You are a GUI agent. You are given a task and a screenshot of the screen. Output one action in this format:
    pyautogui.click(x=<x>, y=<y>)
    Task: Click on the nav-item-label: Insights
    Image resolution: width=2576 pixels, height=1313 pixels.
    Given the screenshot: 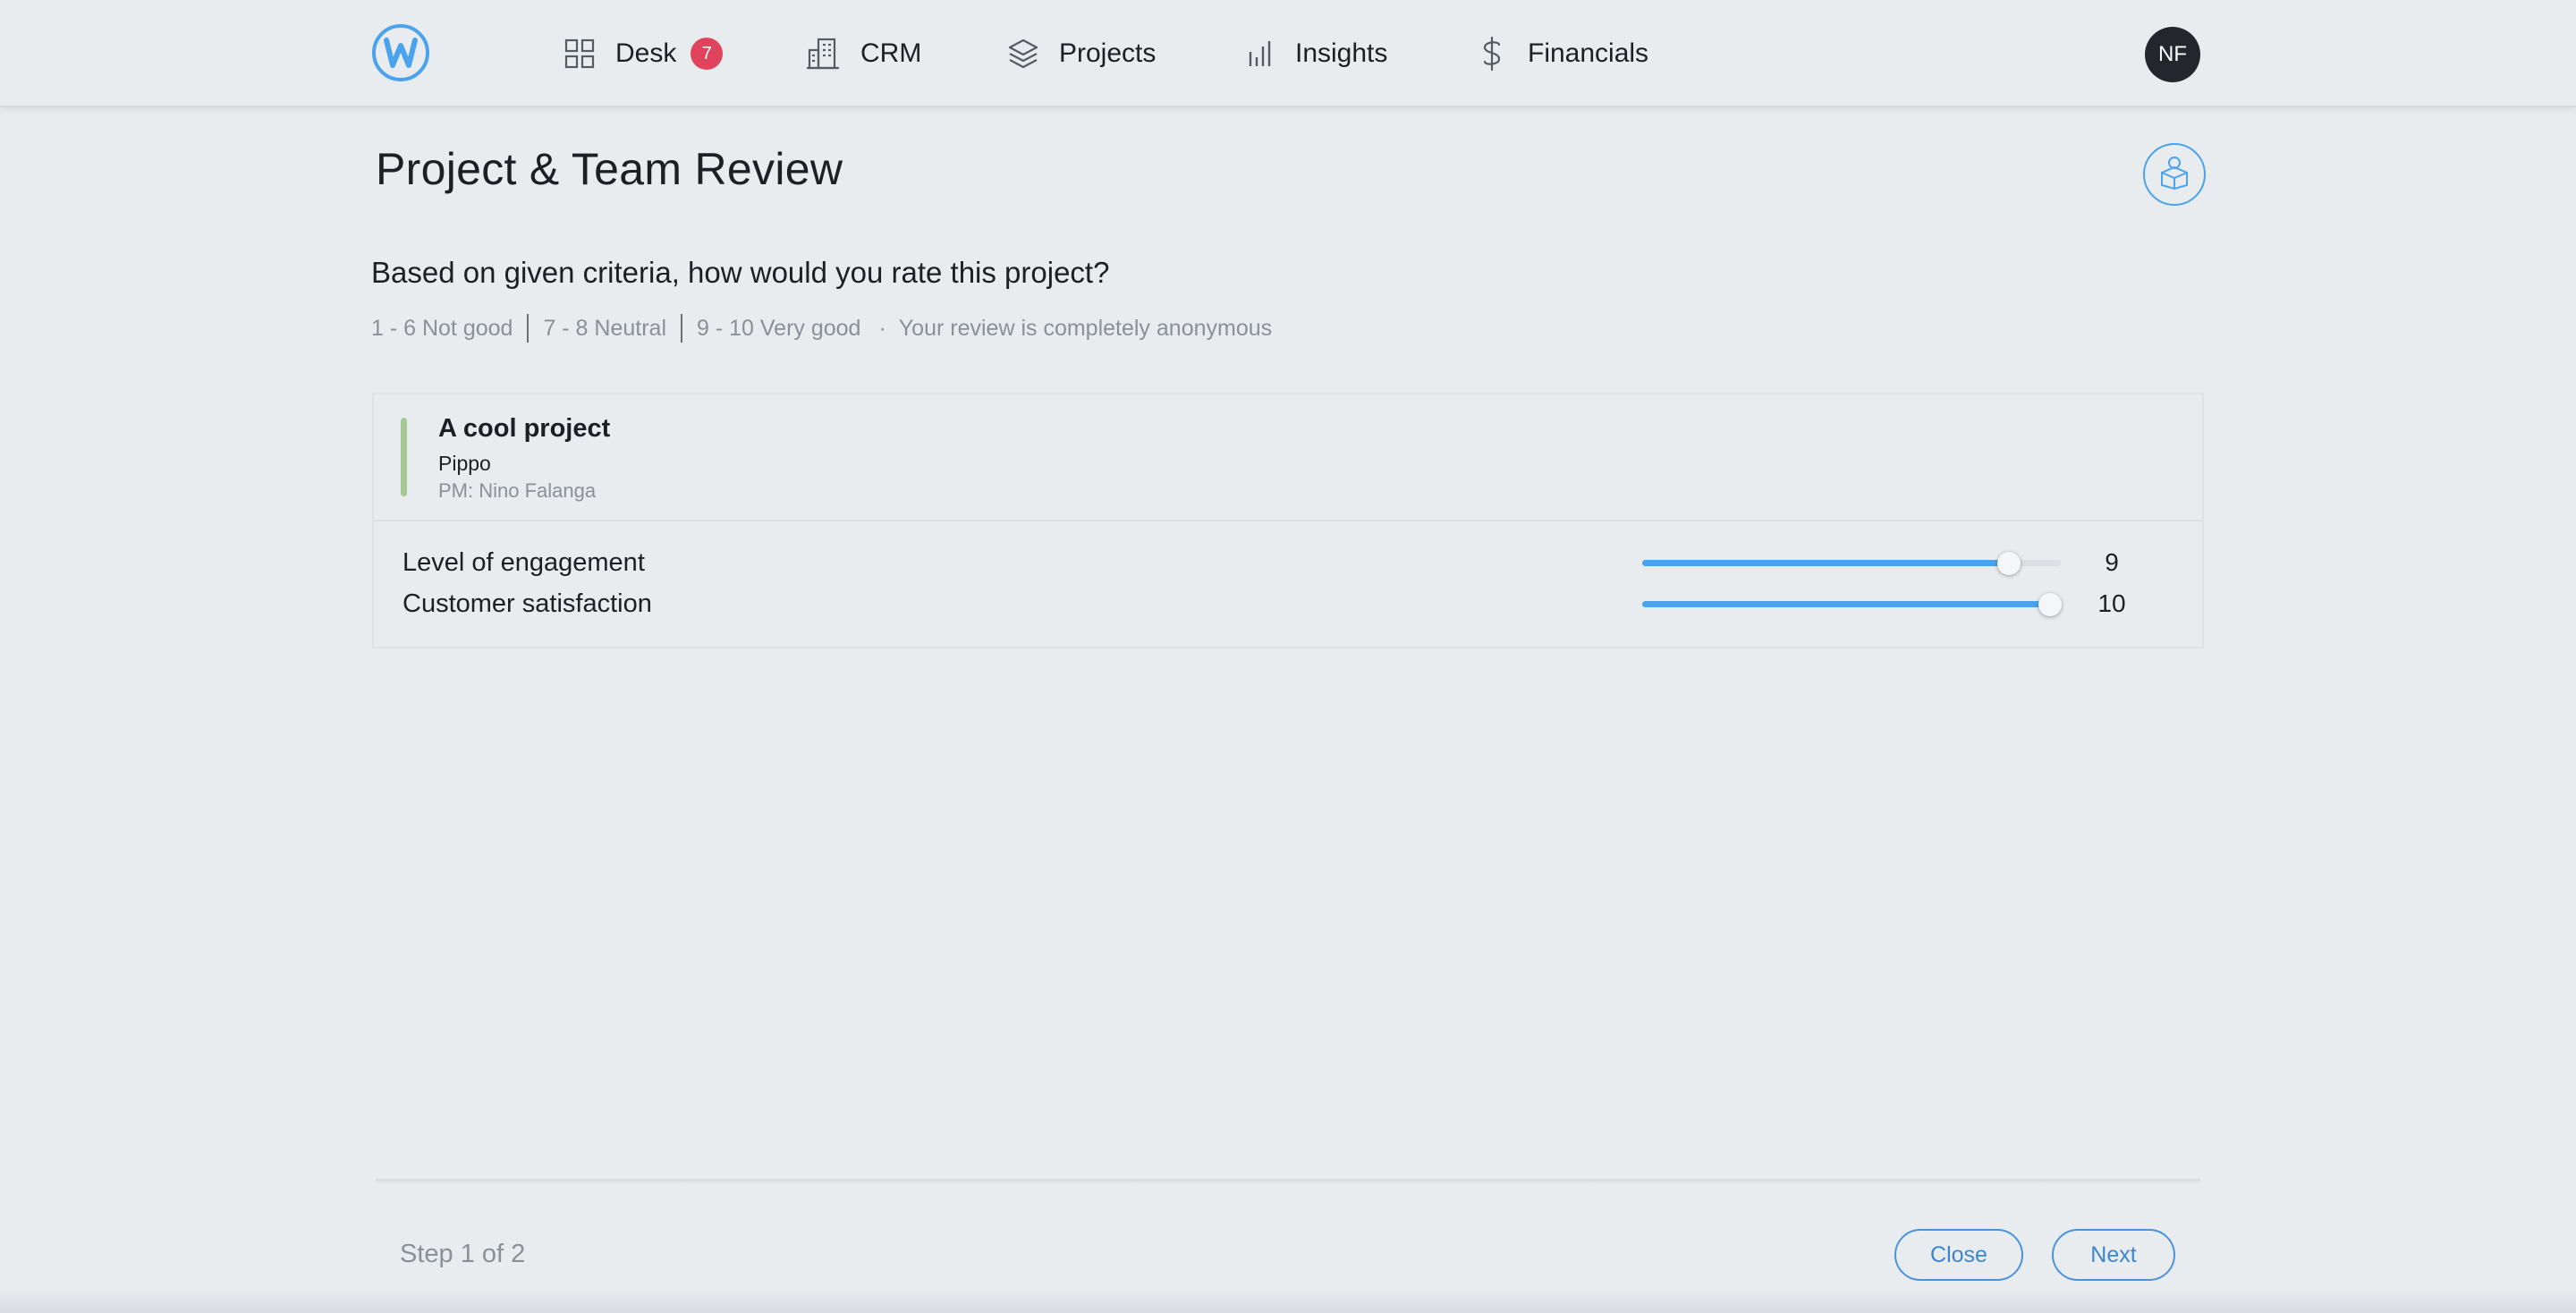 What is the action you would take?
    pyautogui.click(x=1341, y=53)
    